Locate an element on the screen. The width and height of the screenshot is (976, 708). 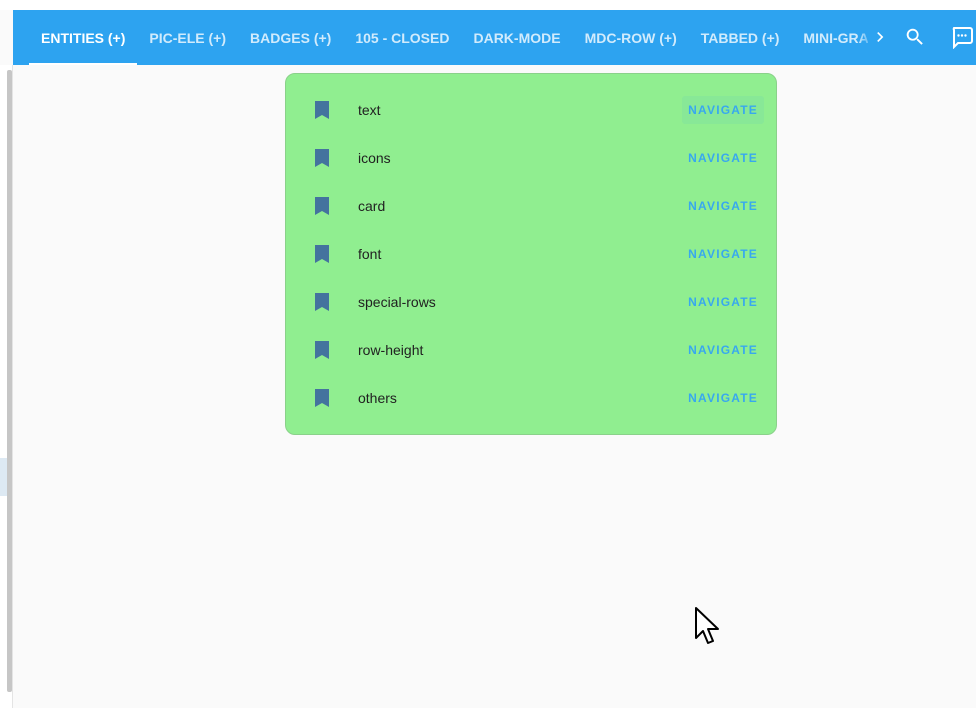
search-button is located at coordinates (915, 37).